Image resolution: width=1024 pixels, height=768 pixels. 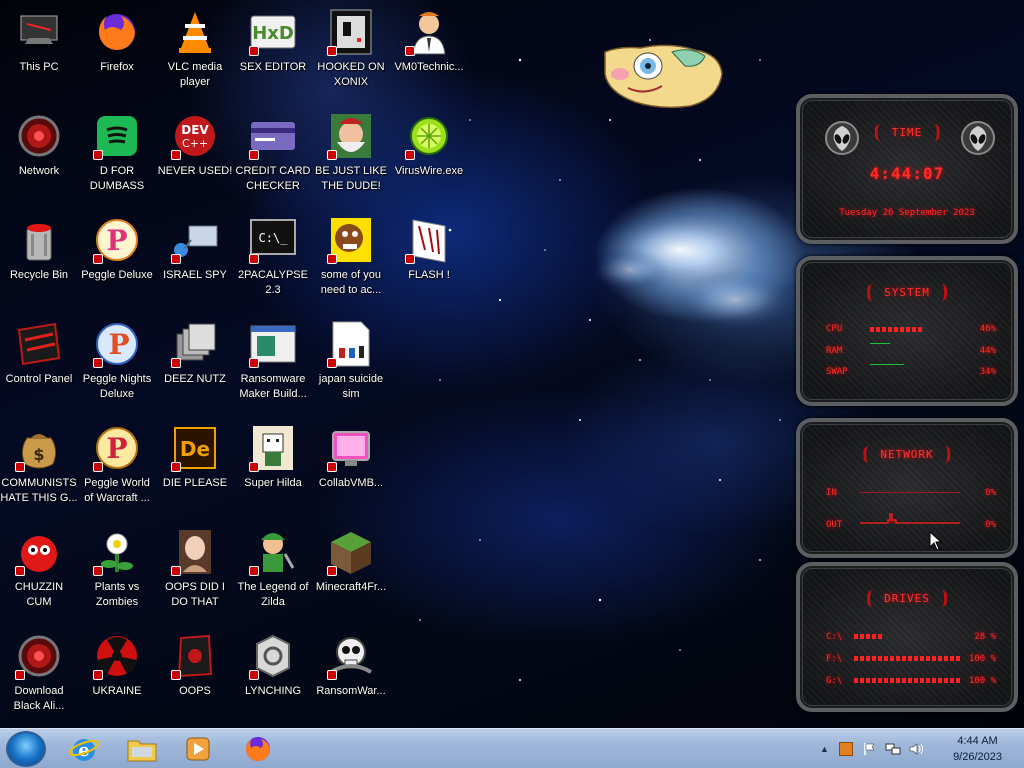 I want to click on desktop-icon-peggle-deluxe: P Peggle Deluxe, so click(x=117, y=262).